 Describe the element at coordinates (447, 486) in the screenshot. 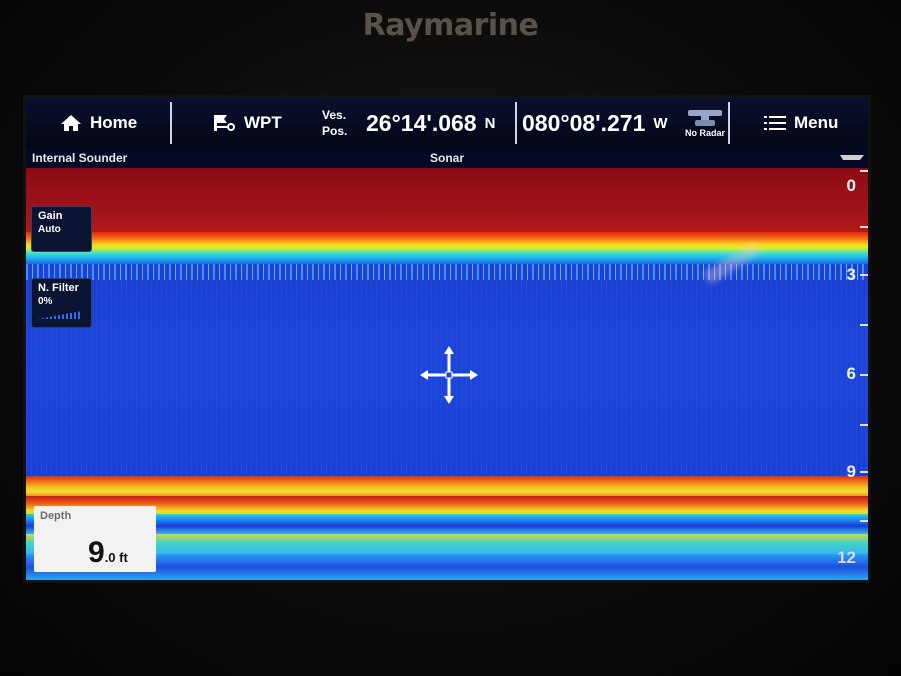

I see `bottom-return` at that location.